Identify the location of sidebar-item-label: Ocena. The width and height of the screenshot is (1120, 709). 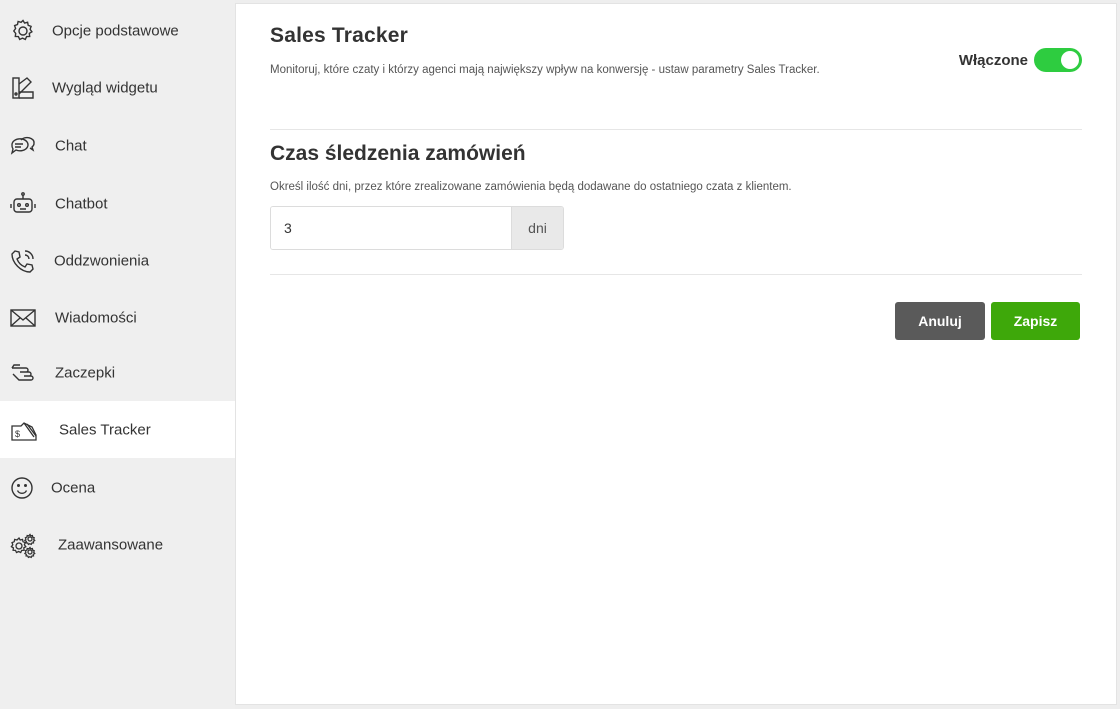
(73, 487).